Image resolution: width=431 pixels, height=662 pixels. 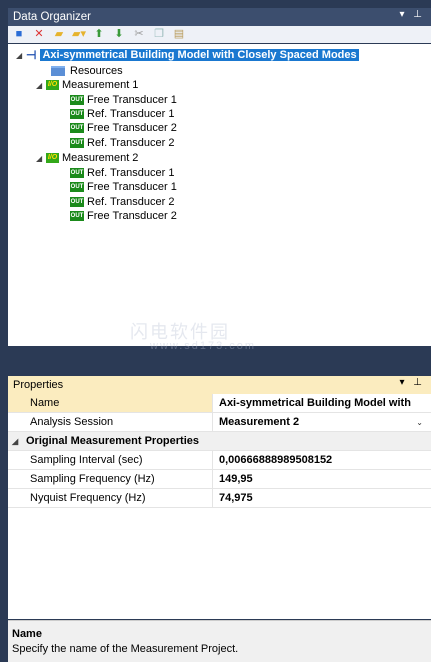 What do you see at coordinates (179, 35) in the screenshot?
I see `paste-icon: ▤` at bounding box center [179, 35].